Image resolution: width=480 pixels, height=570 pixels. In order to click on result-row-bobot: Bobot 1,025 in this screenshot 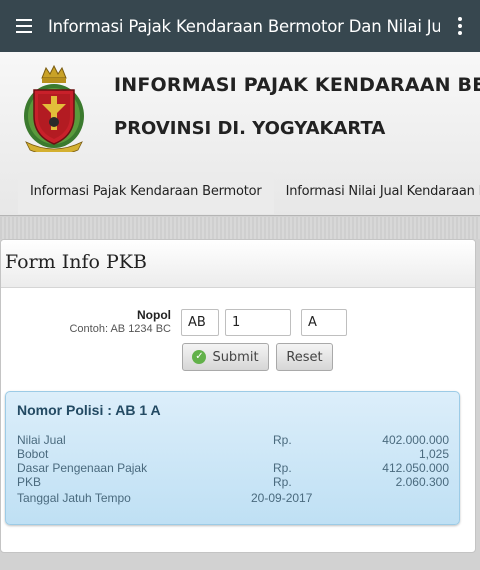, I will do `click(233, 454)`.